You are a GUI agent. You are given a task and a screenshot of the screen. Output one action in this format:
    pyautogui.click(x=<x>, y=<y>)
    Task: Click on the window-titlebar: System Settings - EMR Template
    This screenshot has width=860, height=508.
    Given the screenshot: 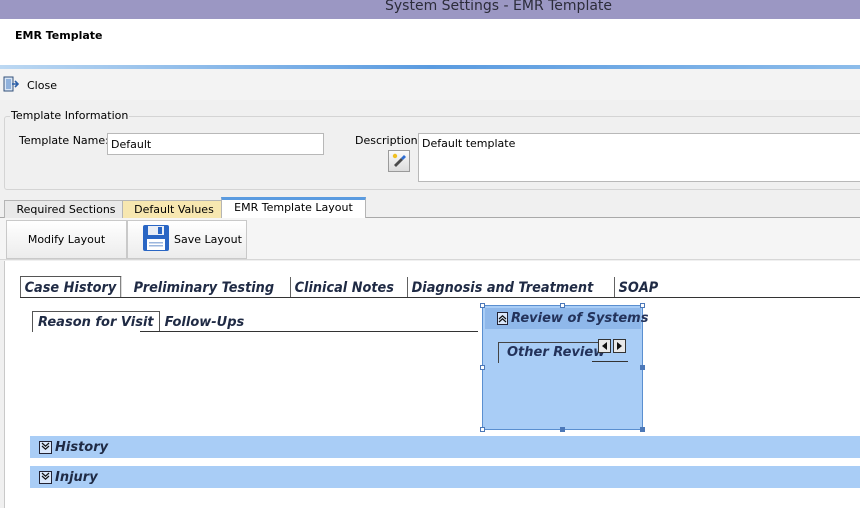 What is the action you would take?
    pyautogui.click(x=430, y=9)
    